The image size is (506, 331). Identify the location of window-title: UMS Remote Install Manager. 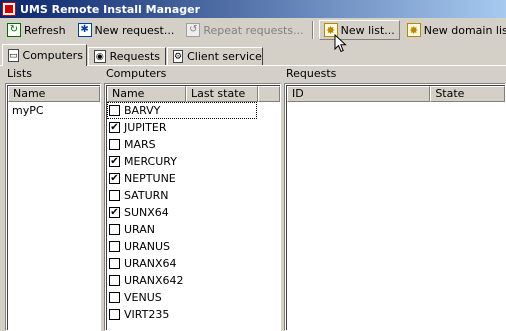
(110, 9).